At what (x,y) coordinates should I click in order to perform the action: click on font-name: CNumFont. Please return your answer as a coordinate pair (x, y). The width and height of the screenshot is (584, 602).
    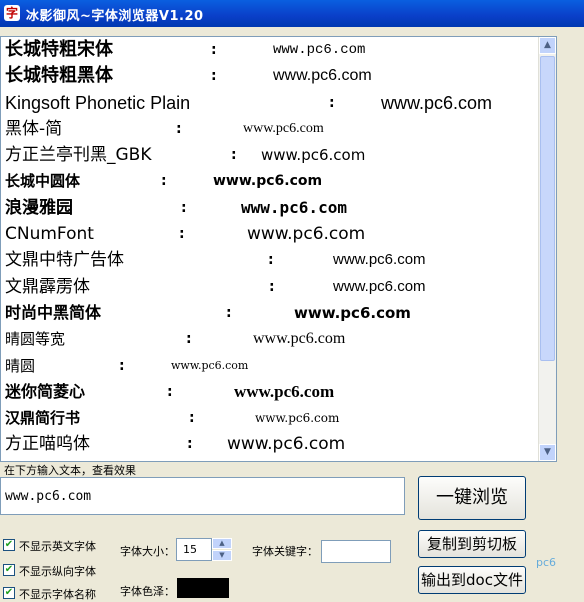
    Looking at the image, I should click on (49, 234).